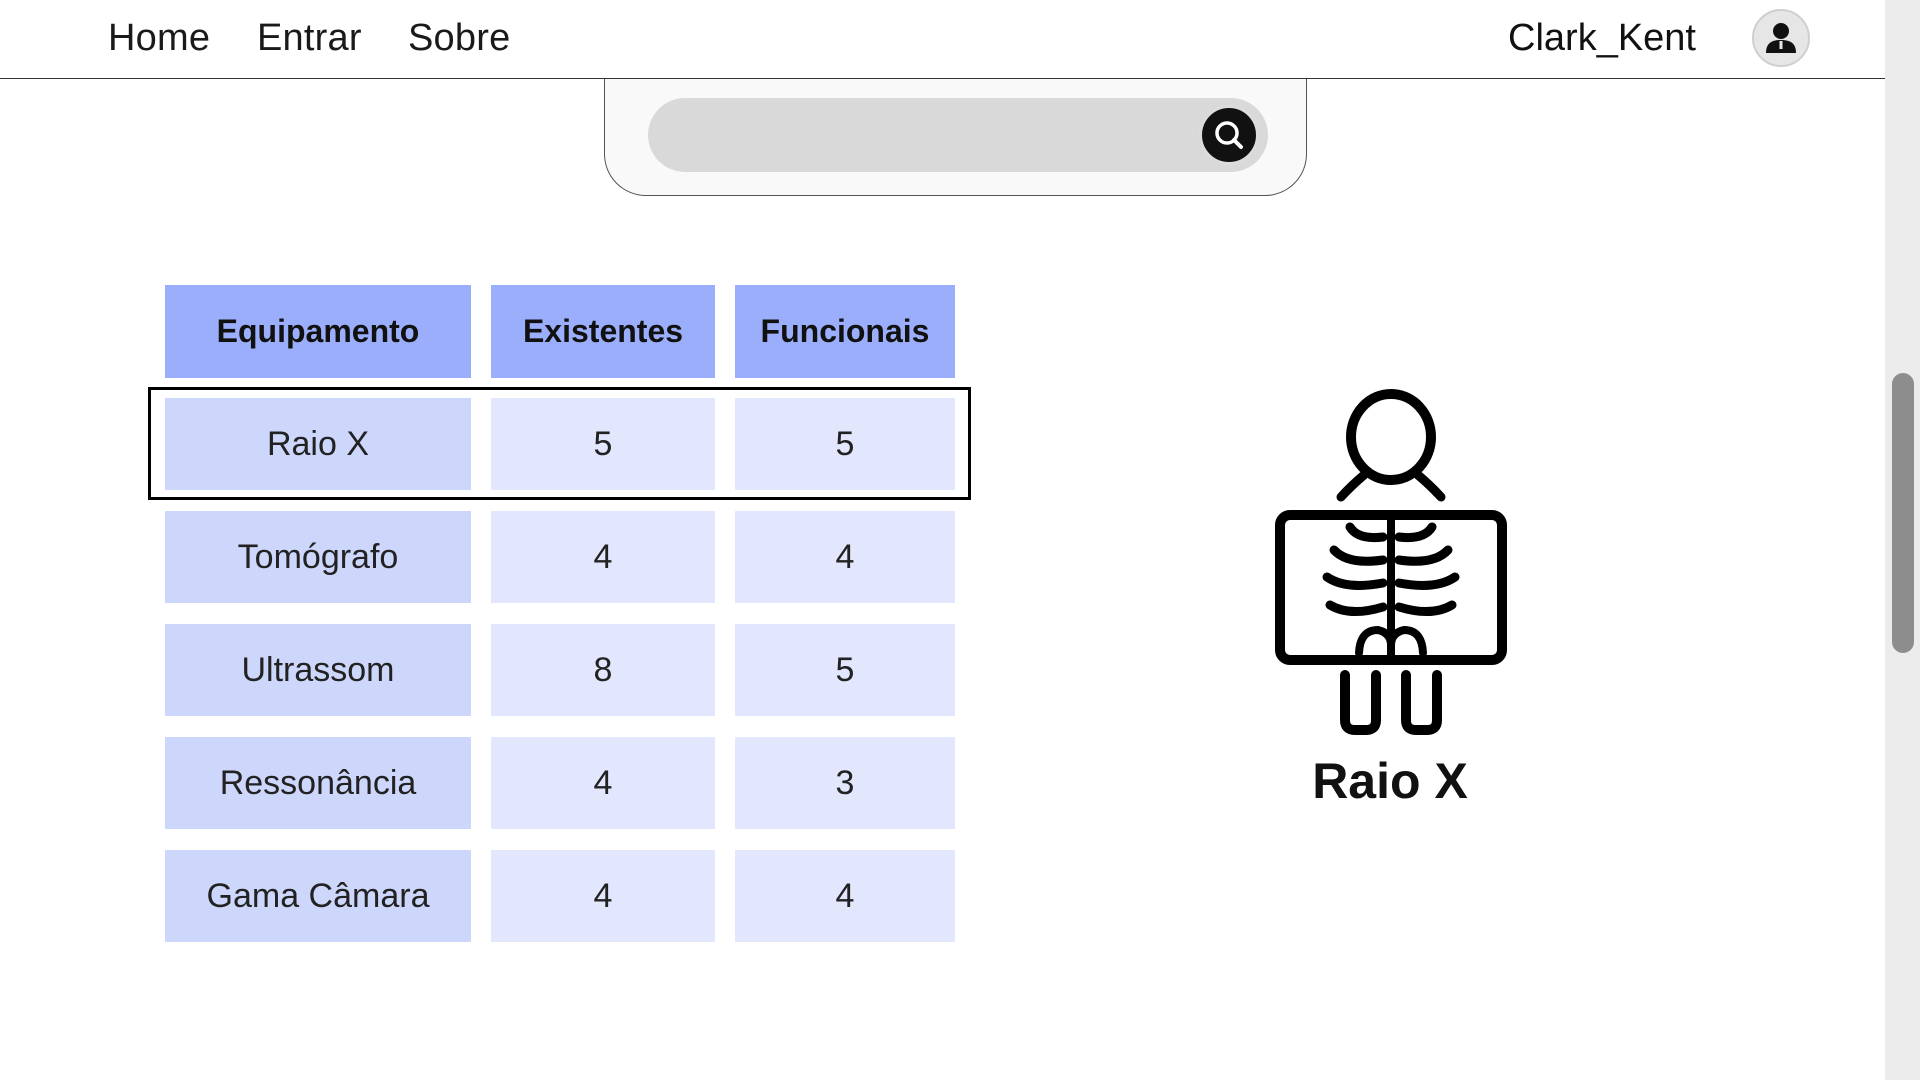 Image resolution: width=1920 pixels, height=1080 pixels. I want to click on table-row-cell-equipamento: Tomógrafo, so click(318, 557).